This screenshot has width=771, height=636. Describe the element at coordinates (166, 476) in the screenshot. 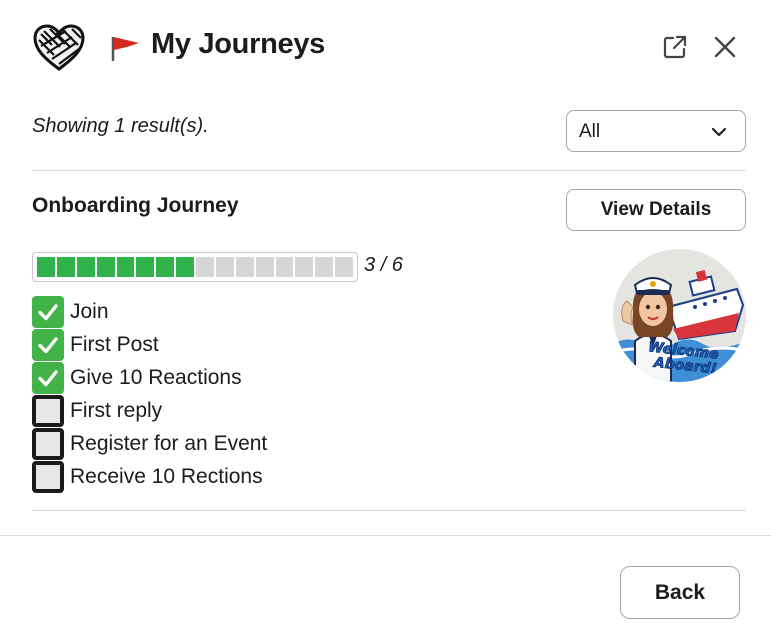

I see `task-label: Receive 10 Rections` at that location.